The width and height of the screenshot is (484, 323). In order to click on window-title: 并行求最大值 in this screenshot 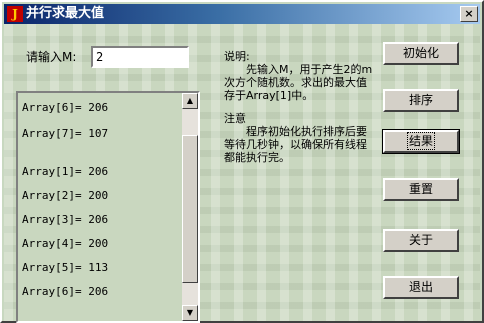, I will do `click(65, 13)`.